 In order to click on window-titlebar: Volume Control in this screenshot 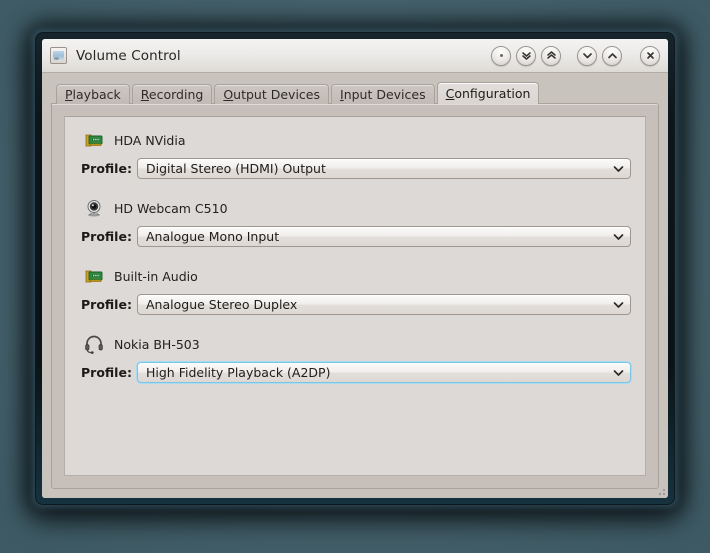, I will do `click(355, 56)`.